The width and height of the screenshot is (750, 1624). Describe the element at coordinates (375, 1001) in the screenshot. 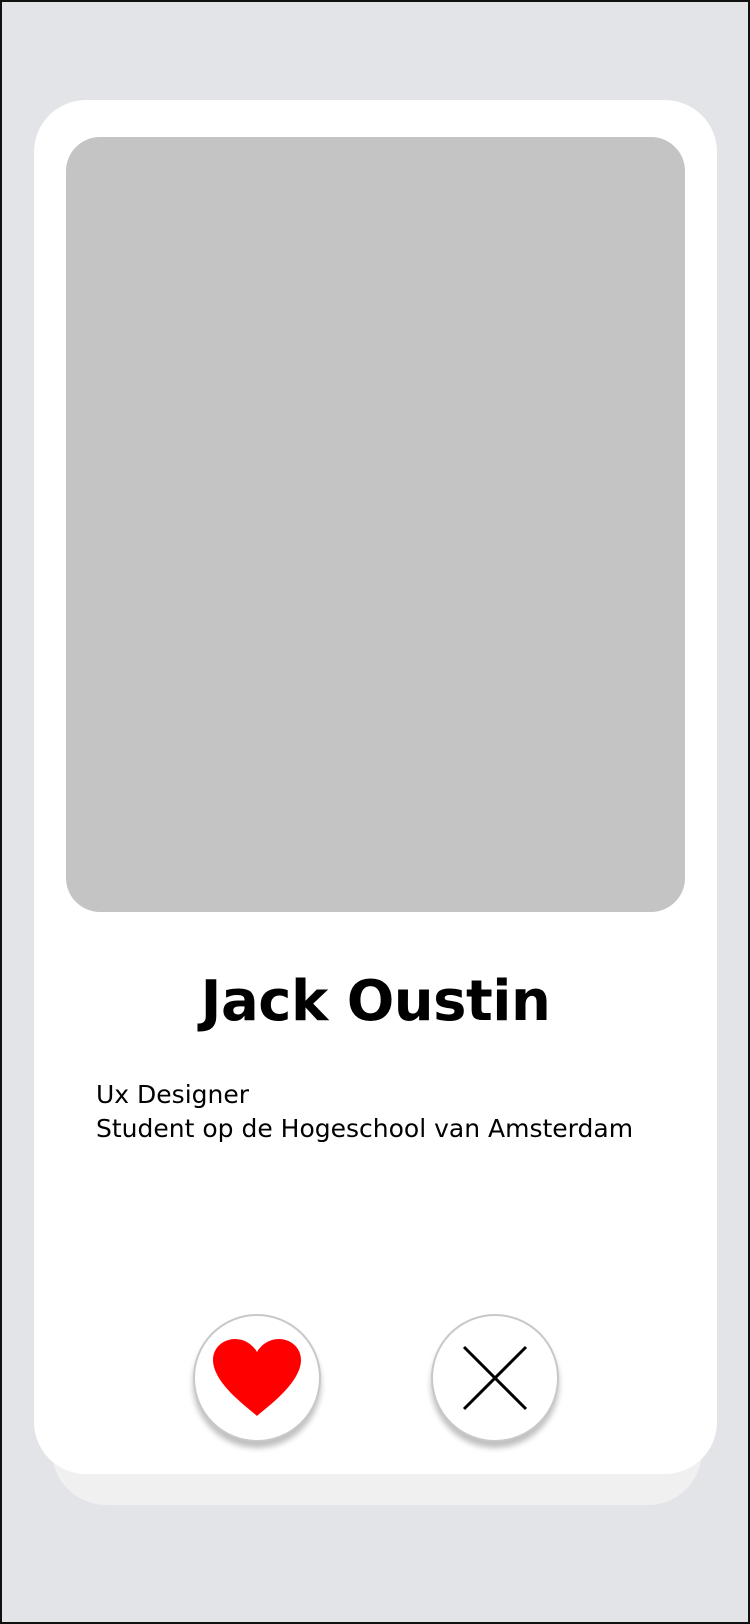

I see `profile-name: Jack Oustin` at that location.